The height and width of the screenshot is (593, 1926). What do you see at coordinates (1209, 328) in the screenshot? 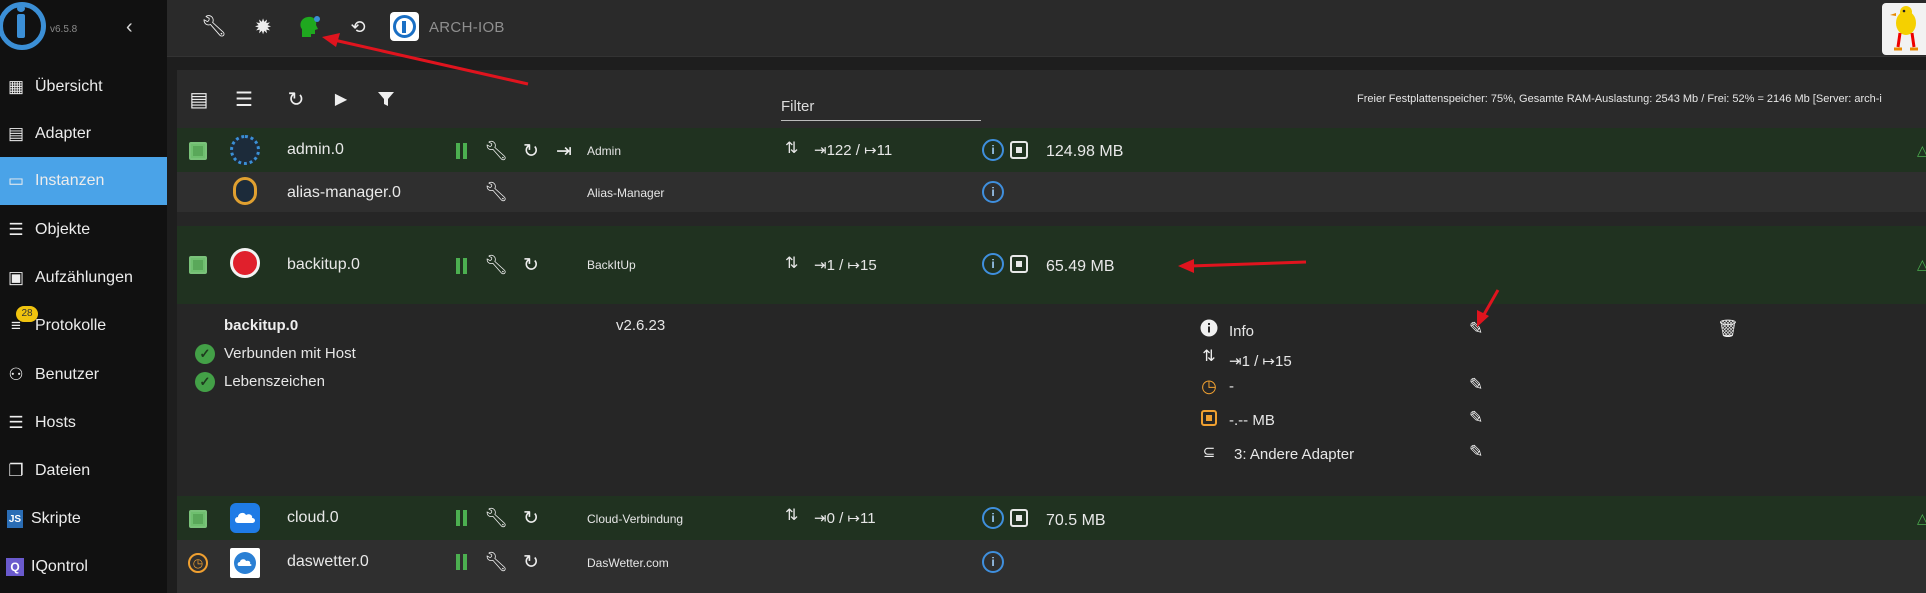
I see `info-filled-icon` at bounding box center [1209, 328].